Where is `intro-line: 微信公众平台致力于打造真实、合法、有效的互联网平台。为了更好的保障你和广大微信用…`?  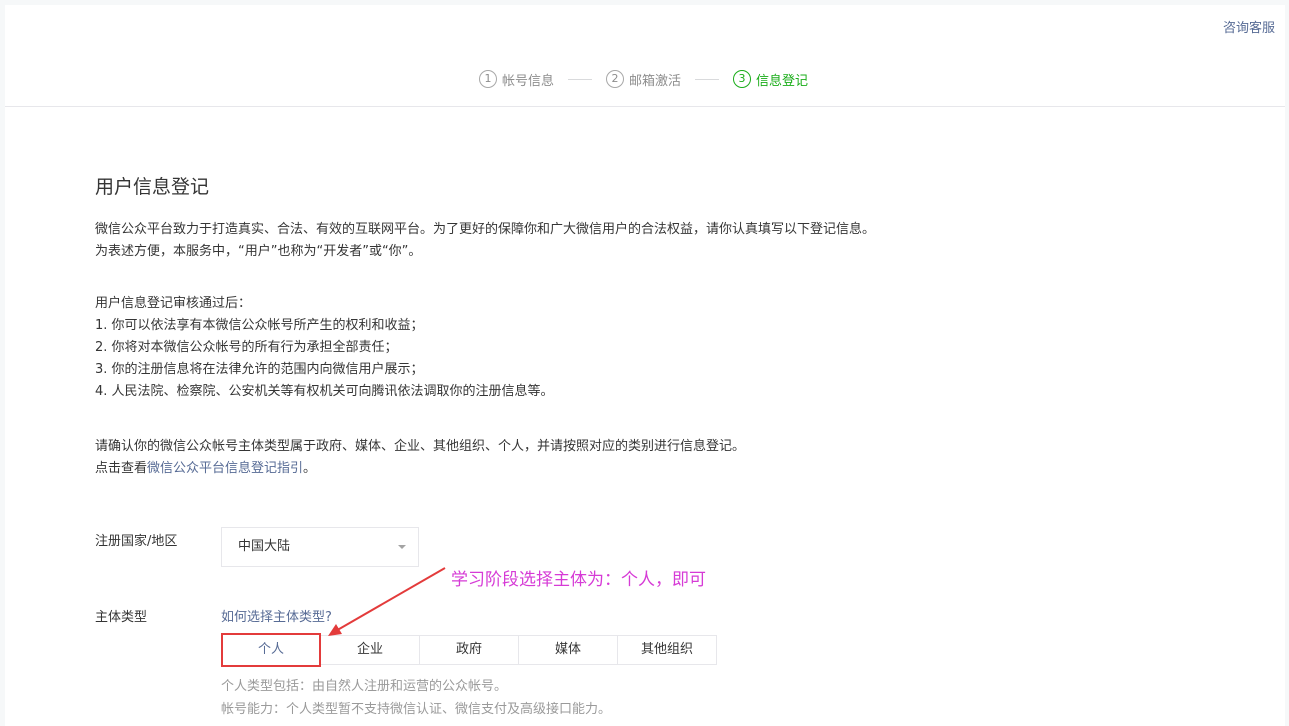 intro-line: 微信公众平台致力于打造真实、合法、有效的互联网平台。为了更好的保障你和广大微信用… is located at coordinates (485, 229).